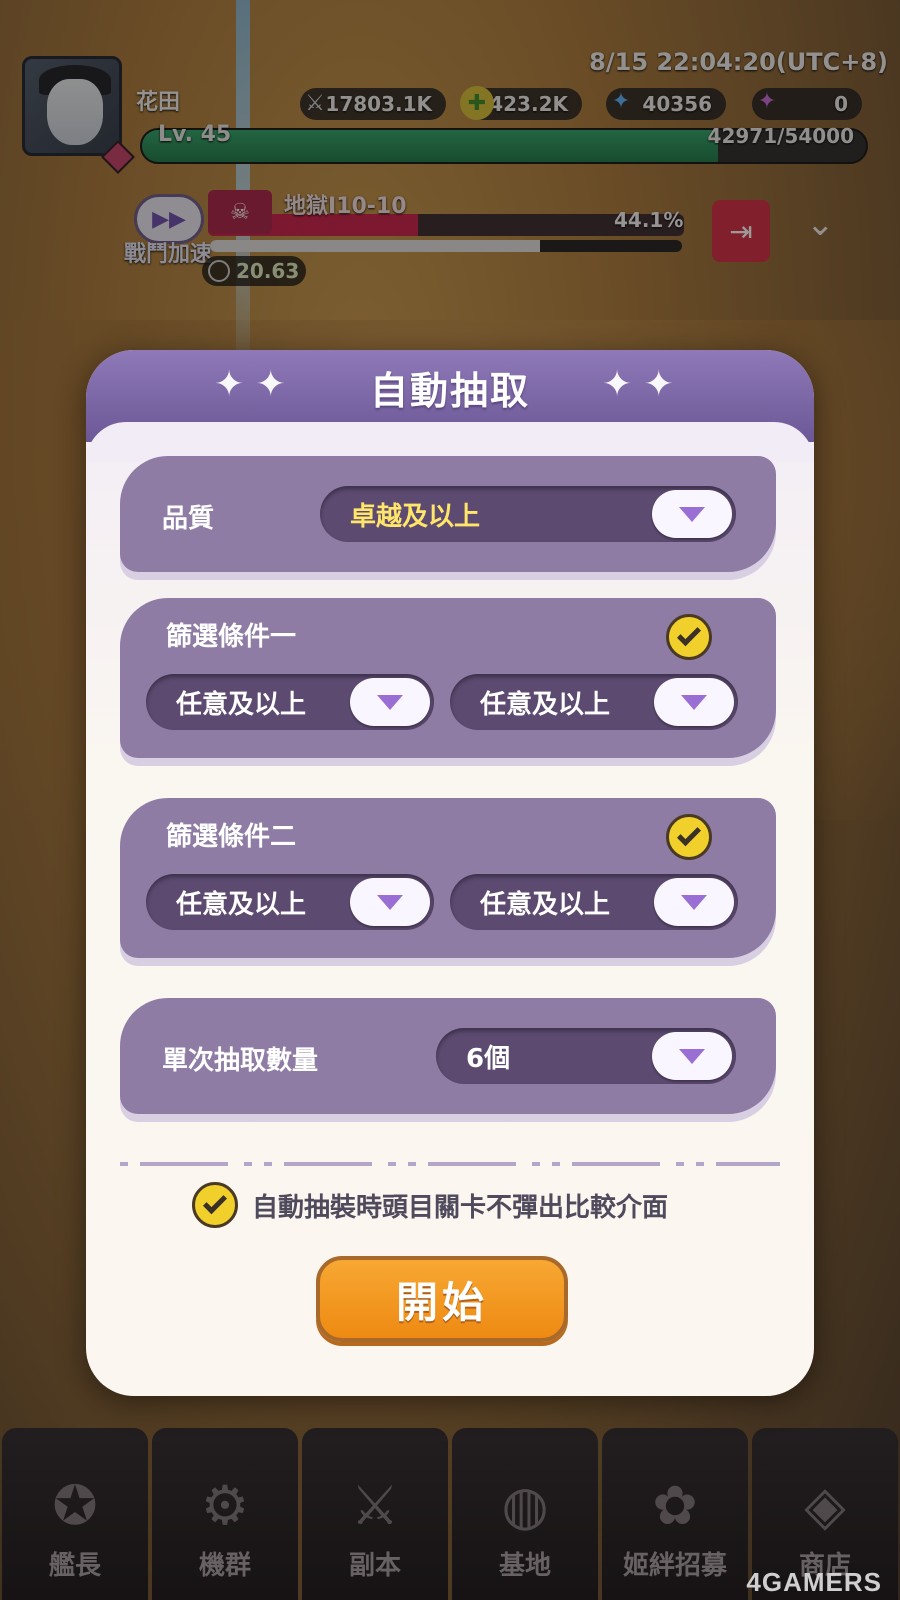 Image resolution: width=900 pixels, height=1600 pixels. What do you see at coordinates (231, 637) in the screenshot?
I see `filter1-label: 篩選條件一` at bounding box center [231, 637].